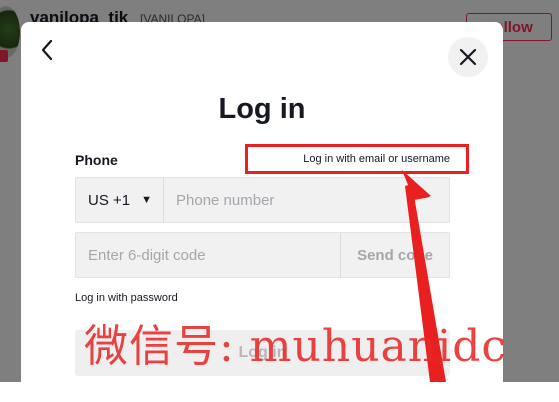 The image size is (559, 402). What do you see at coordinates (306, 200) in the screenshot?
I see `phone-number-input` at bounding box center [306, 200].